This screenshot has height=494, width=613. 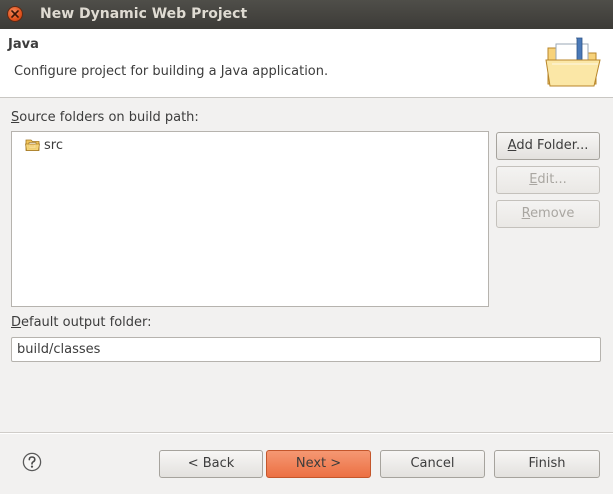 What do you see at coordinates (211, 464) in the screenshot?
I see `back-button: < Back` at bounding box center [211, 464].